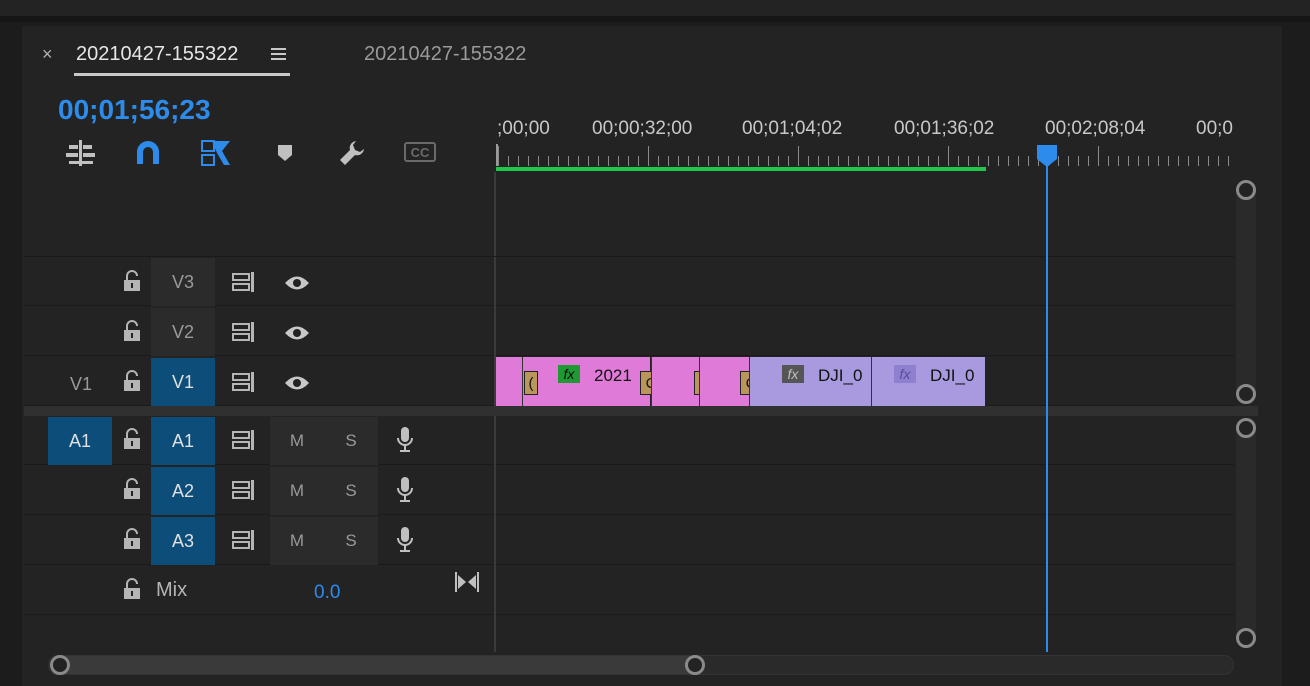 Image resolution: width=1310 pixels, height=686 pixels. What do you see at coordinates (297, 491) in the screenshot?
I see `mute-button-a2: M` at bounding box center [297, 491].